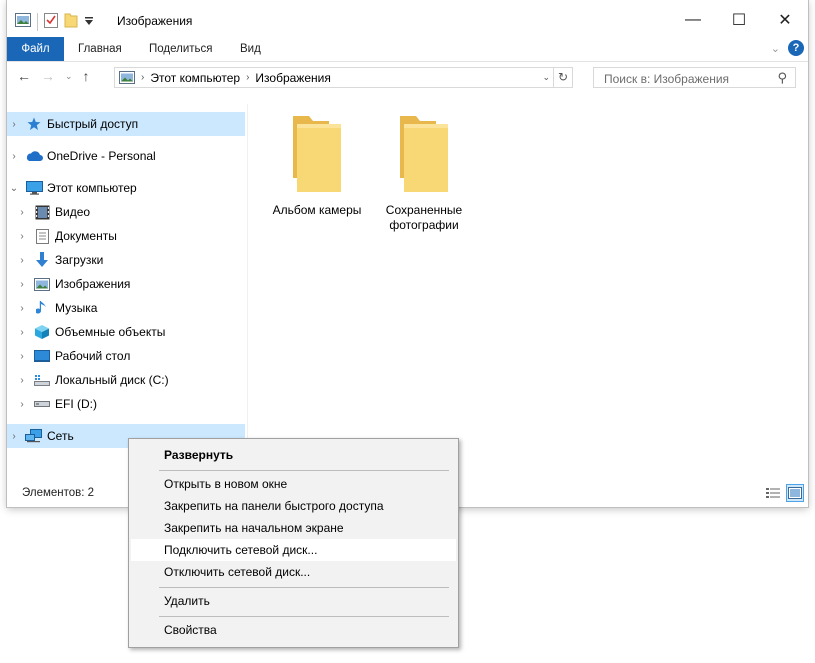 Image resolution: width=815 pixels, height=663 pixels. I want to click on computer-icon, so click(34, 188).